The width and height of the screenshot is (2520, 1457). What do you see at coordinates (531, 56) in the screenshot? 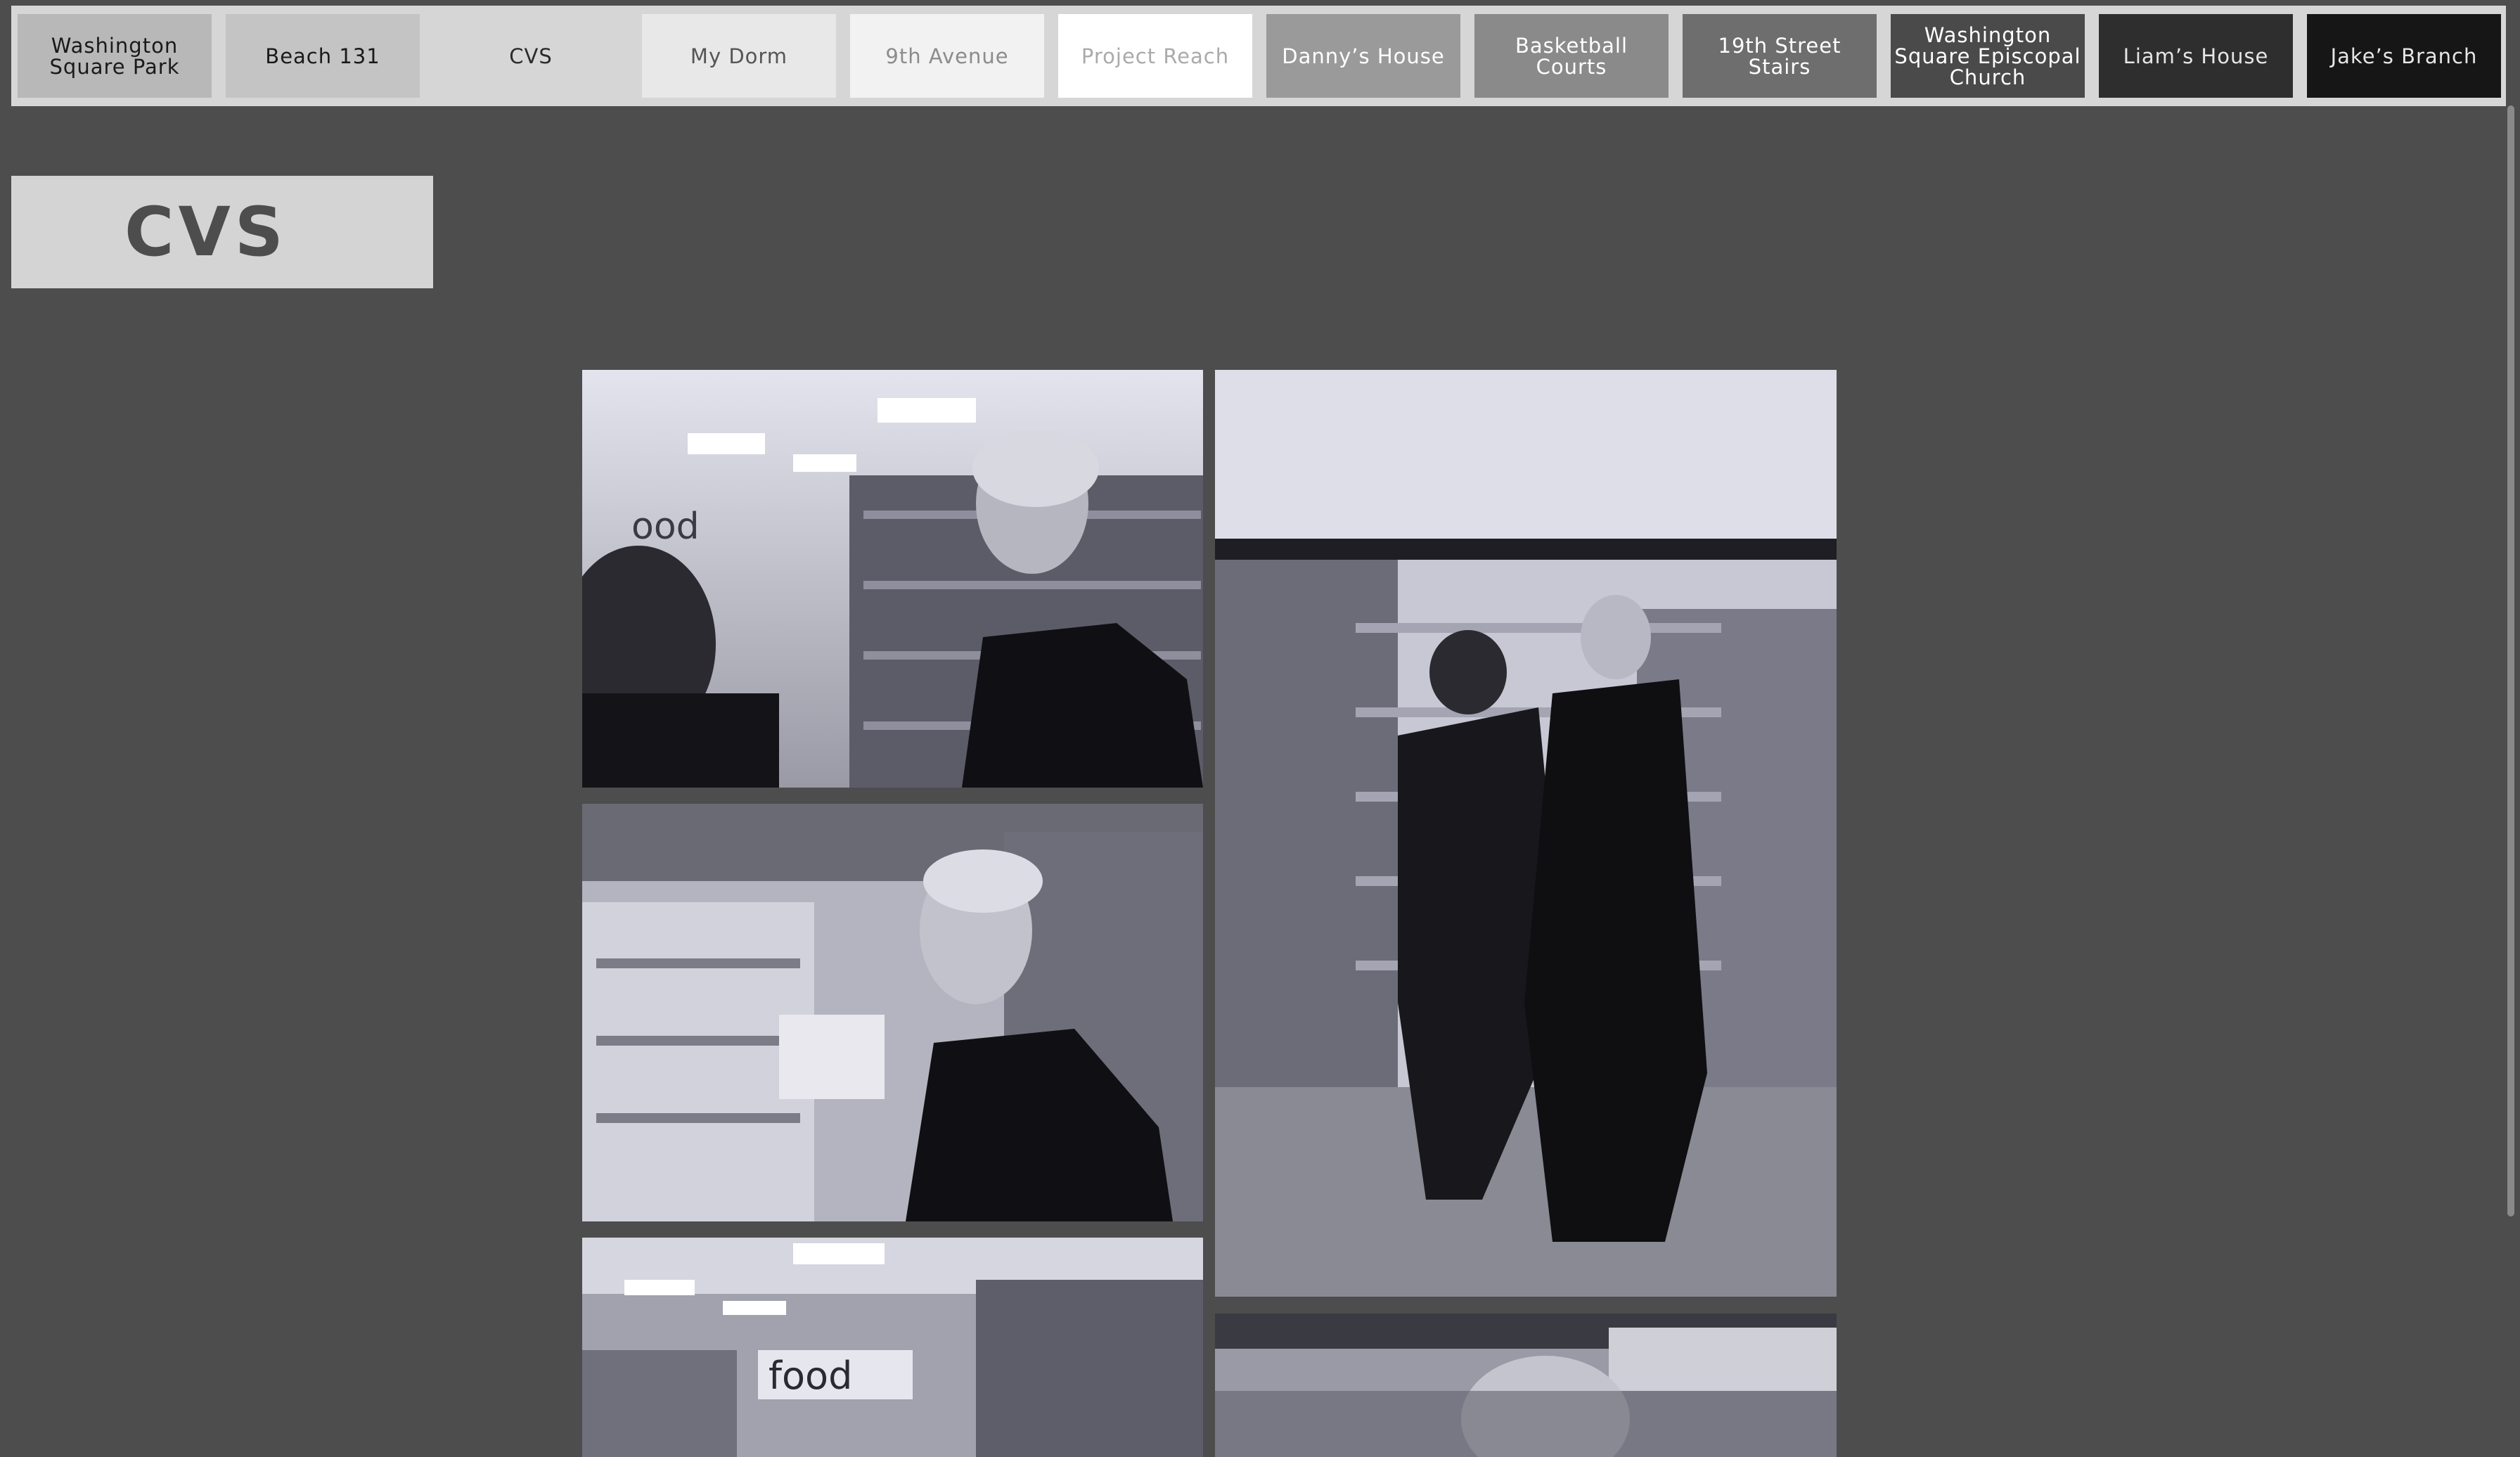
I see `nav-tab-cvs: CVS` at bounding box center [531, 56].